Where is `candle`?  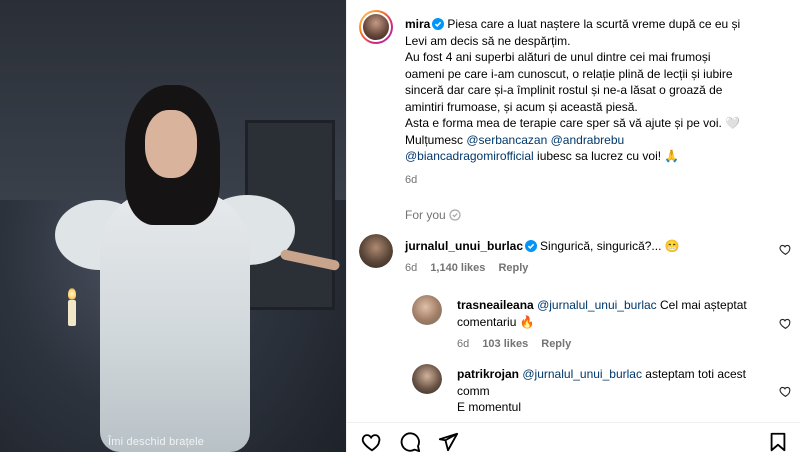
candle is located at coordinates (72, 313).